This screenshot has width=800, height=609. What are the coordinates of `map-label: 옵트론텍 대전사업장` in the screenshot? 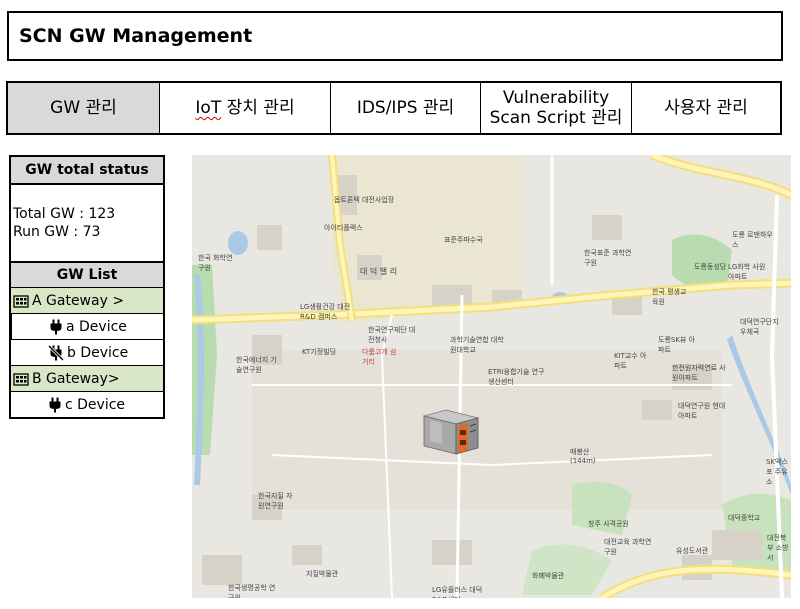 It's located at (364, 200).